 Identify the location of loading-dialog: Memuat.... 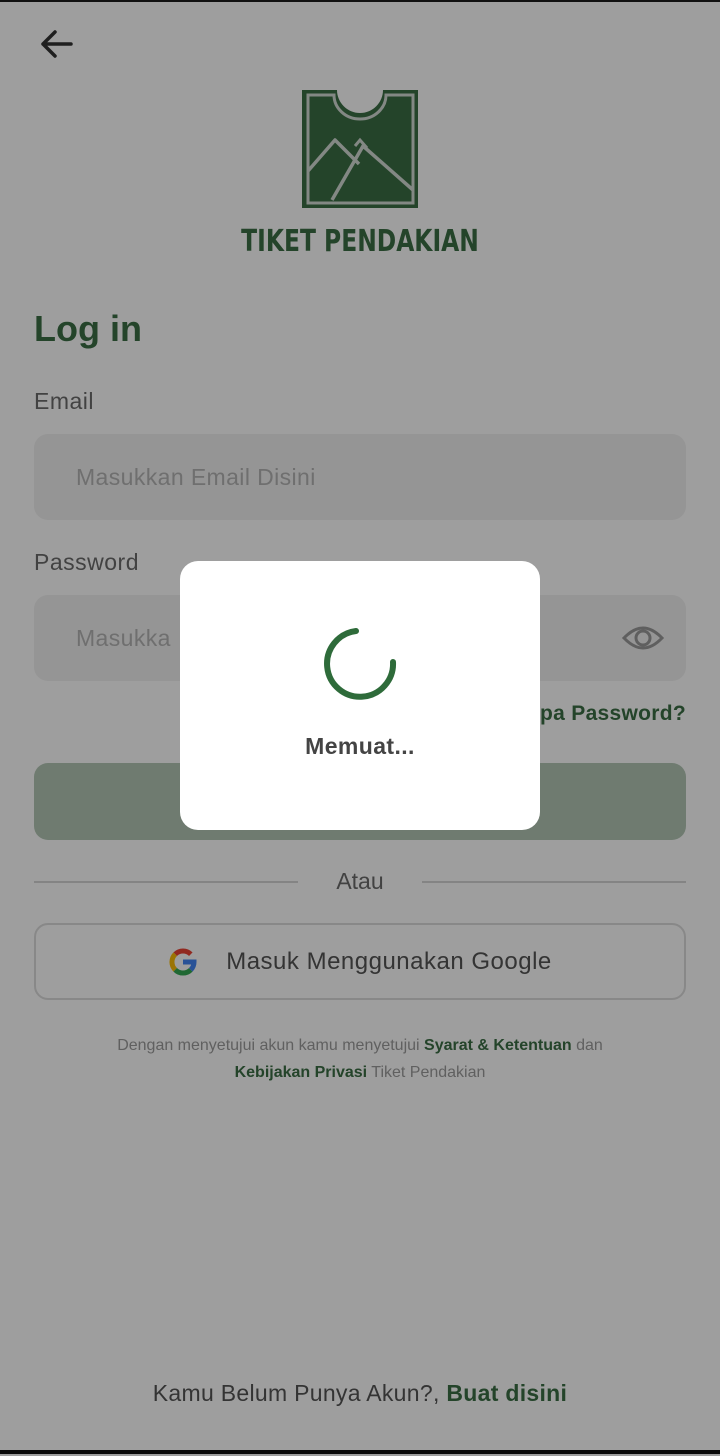
(360, 695).